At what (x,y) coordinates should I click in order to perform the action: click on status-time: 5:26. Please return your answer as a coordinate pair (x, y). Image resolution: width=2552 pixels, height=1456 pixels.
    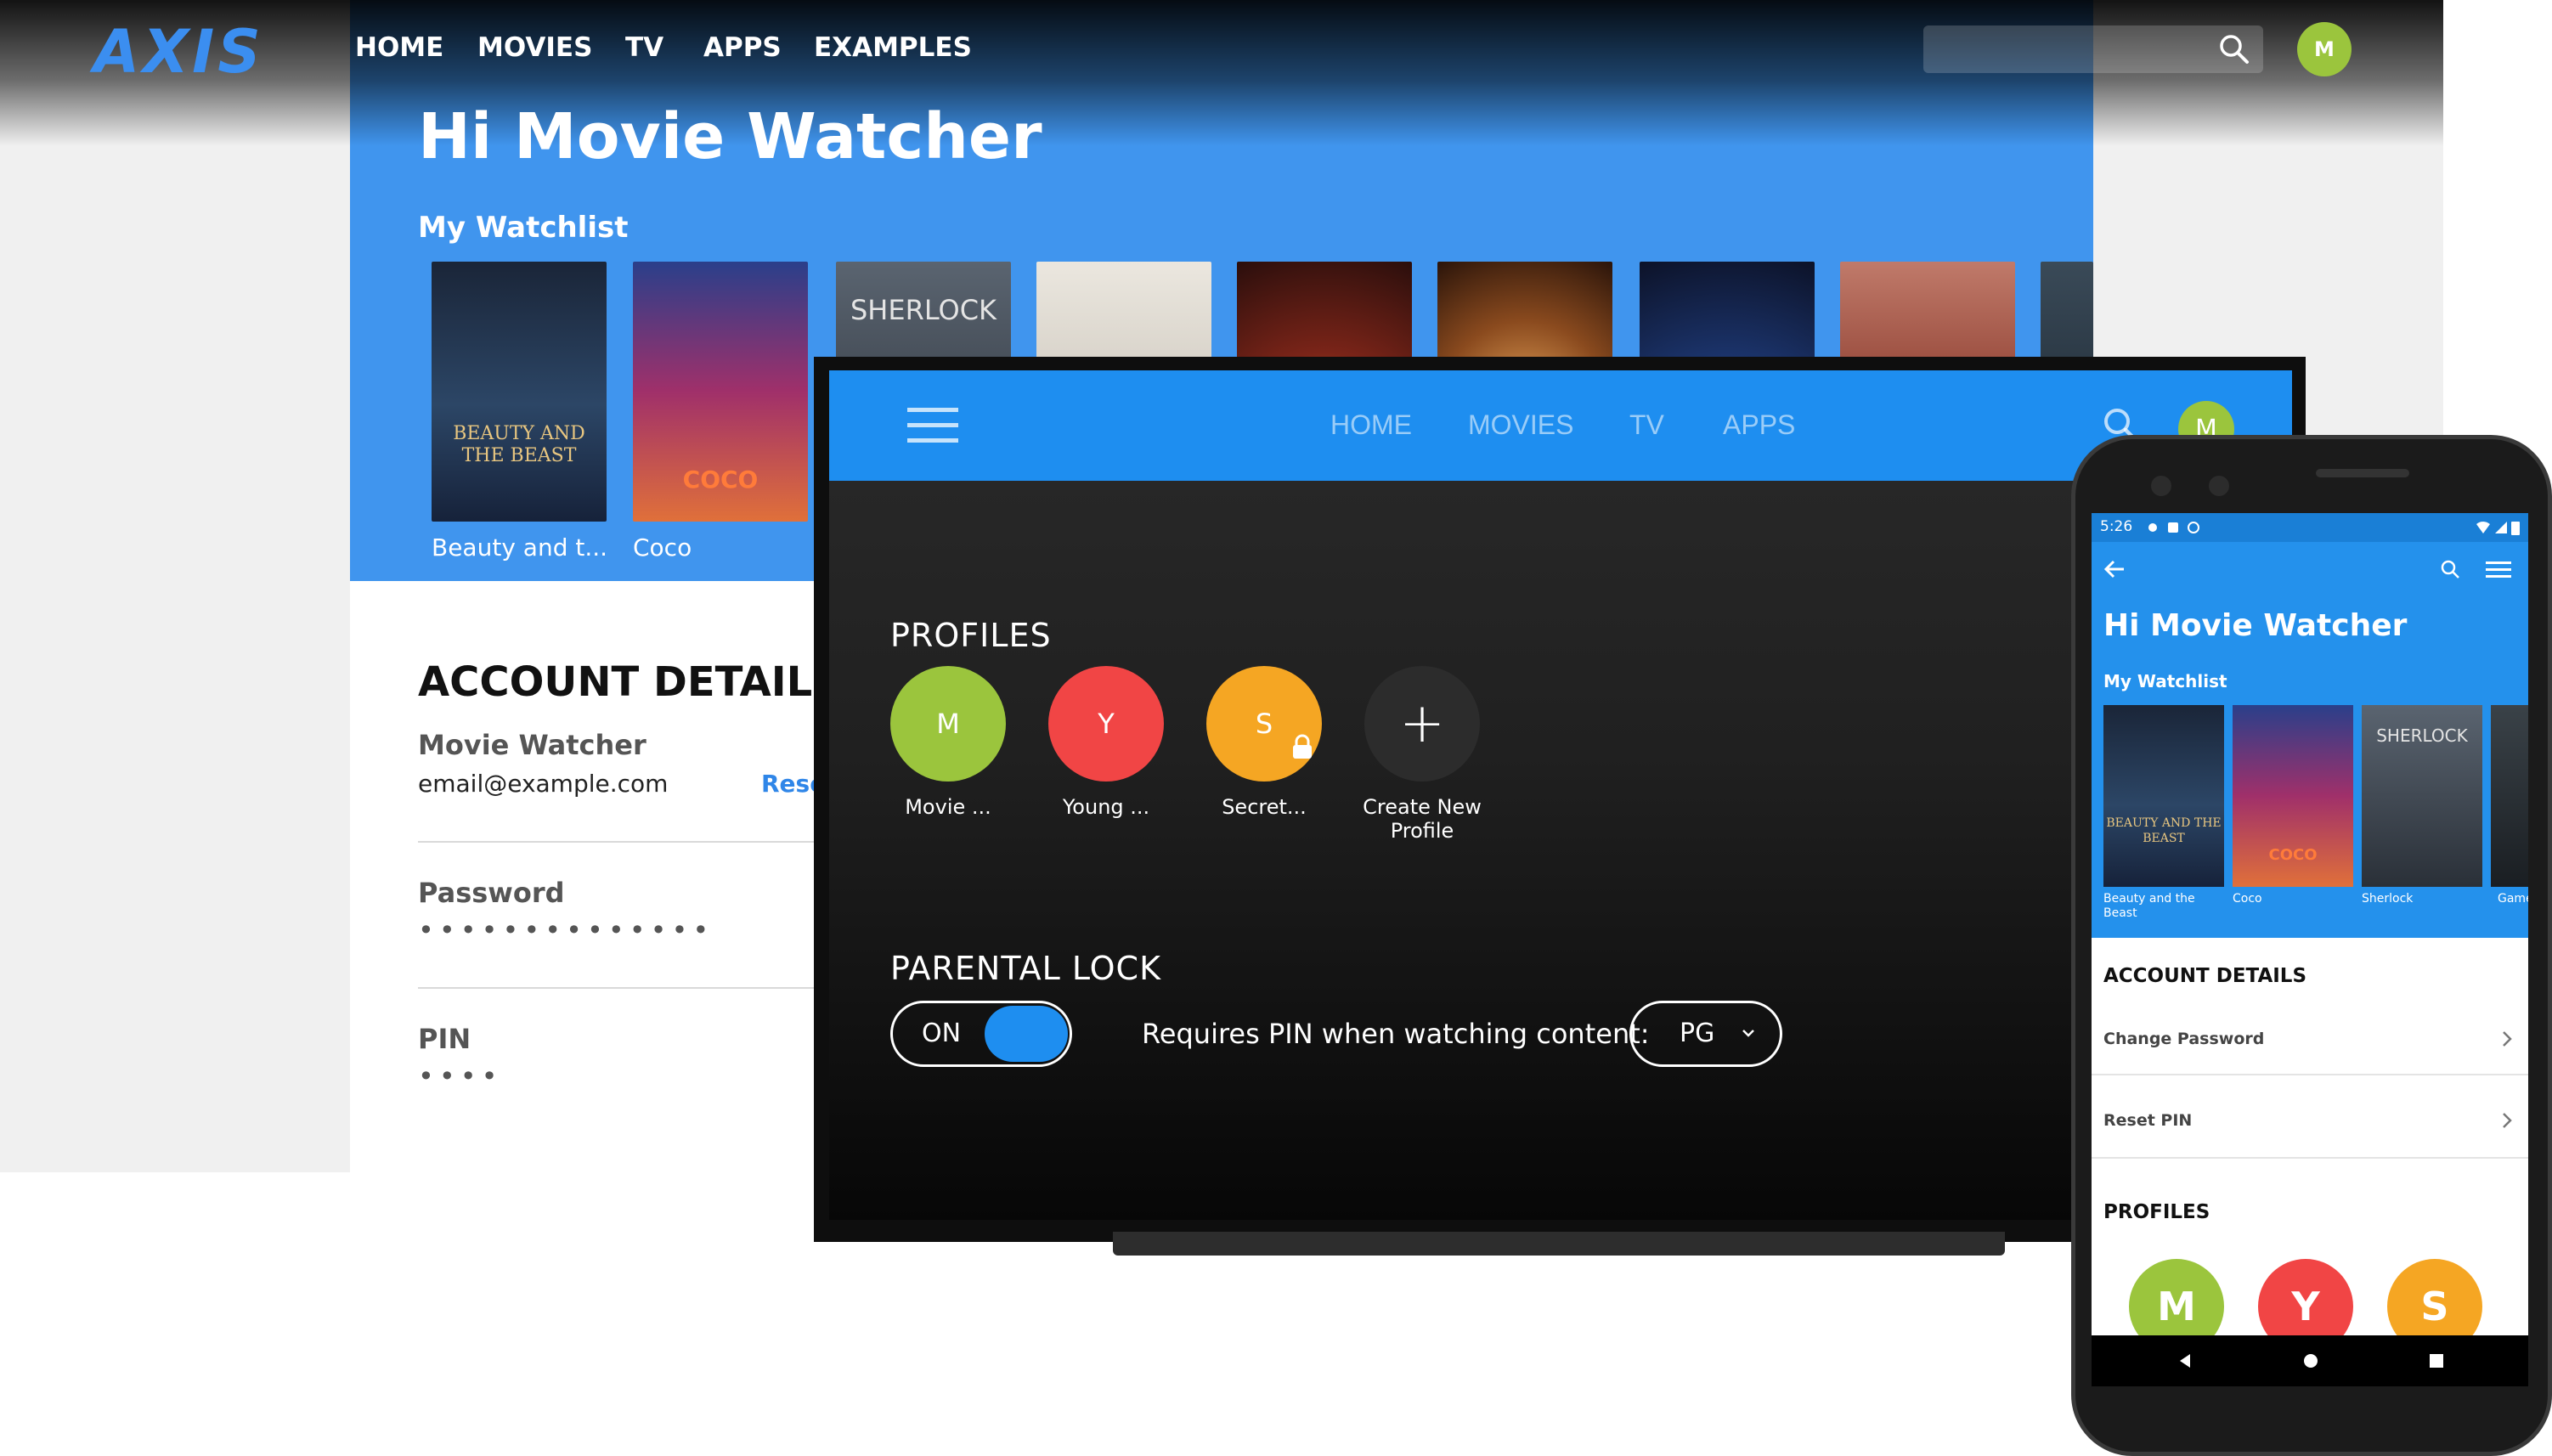
    Looking at the image, I should click on (2116, 527).